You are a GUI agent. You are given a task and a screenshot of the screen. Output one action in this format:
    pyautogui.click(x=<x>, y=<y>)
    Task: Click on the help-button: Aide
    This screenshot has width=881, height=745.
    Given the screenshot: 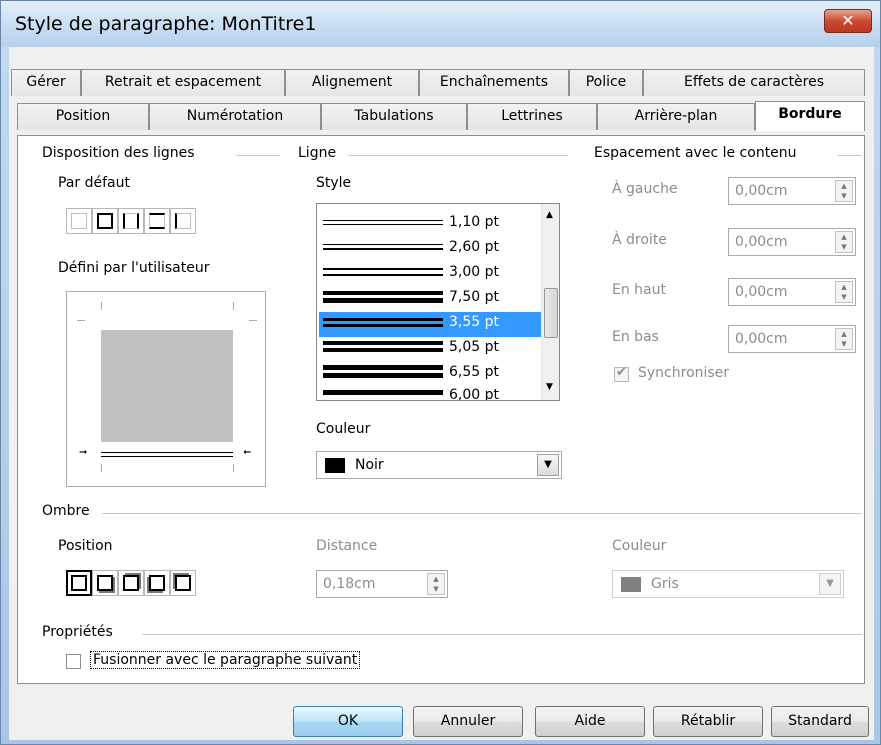 What is the action you would take?
    pyautogui.click(x=590, y=721)
    